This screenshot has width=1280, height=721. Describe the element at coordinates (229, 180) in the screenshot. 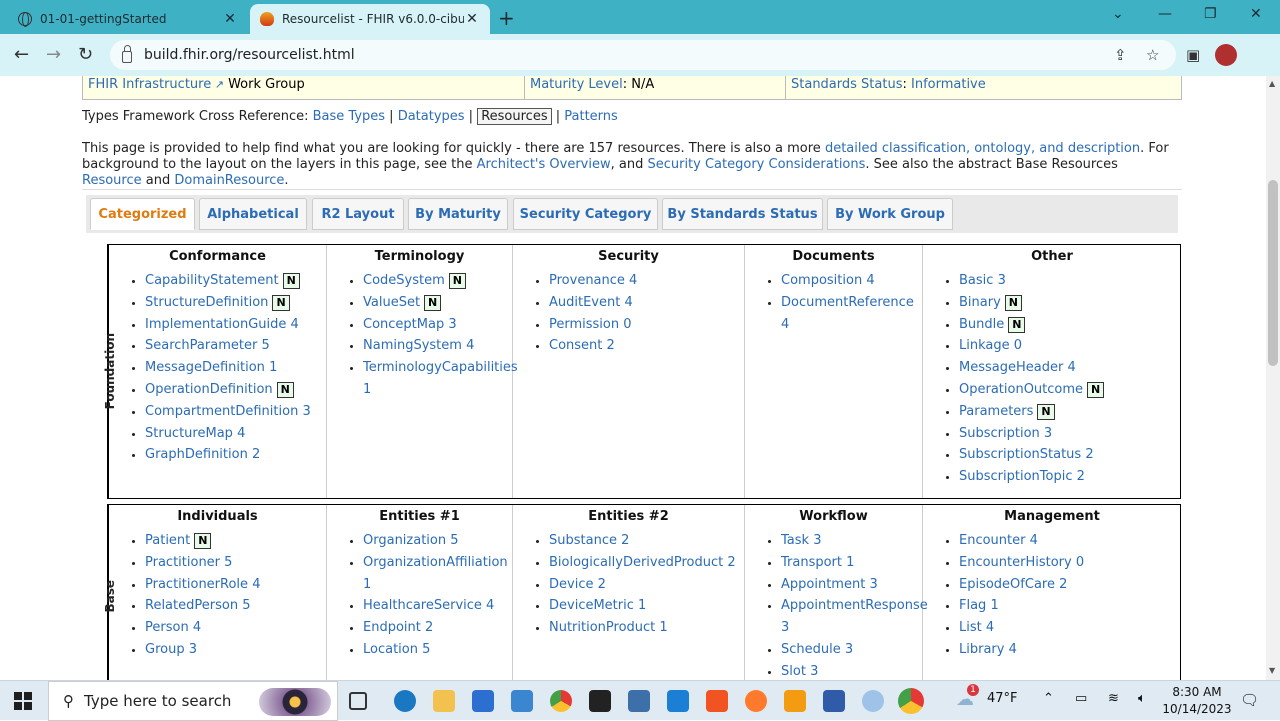

I see `domainresource-link: DomainResource` at that location.